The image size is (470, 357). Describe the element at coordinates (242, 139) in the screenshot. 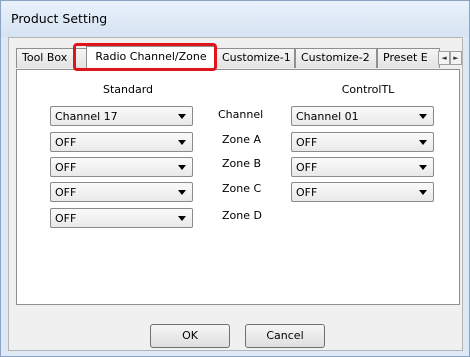

I see `row-label-zone-a: Zone A` at that location.